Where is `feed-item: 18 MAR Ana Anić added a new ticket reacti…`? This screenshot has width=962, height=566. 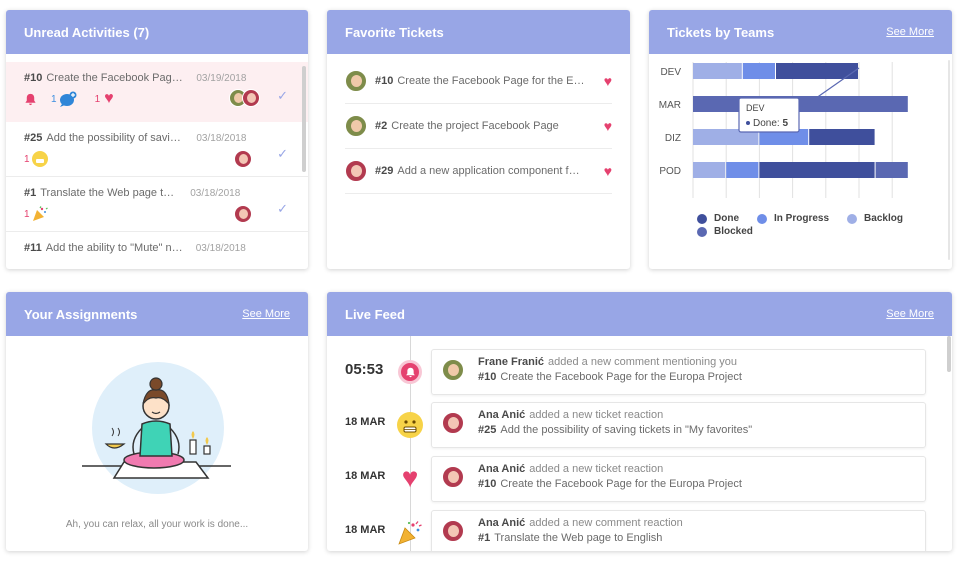
feed-item: 18 MAR Ana Anić added a new ticket reacti… is located at coordinates (639, 425).